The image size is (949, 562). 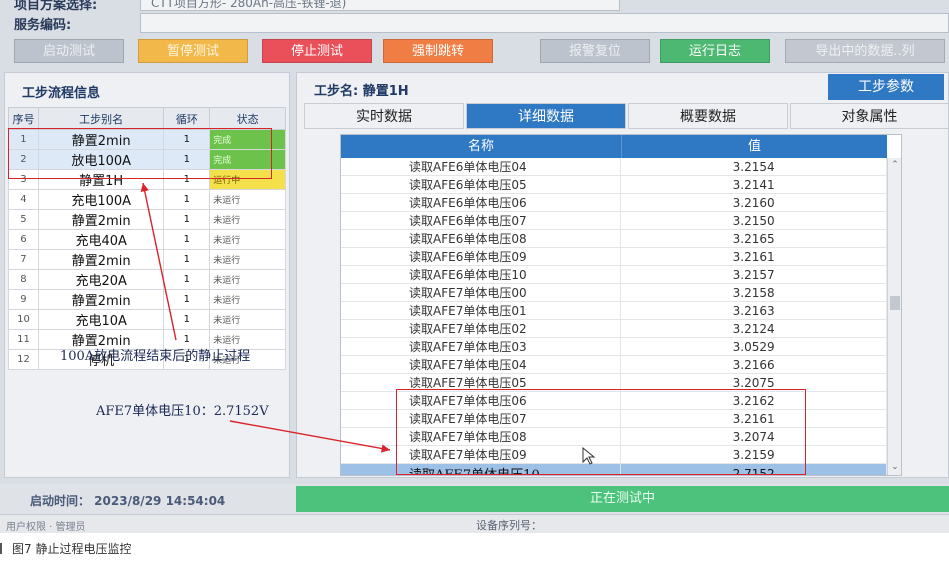 I want to click on caption-bar, so click(x=1, y=548).